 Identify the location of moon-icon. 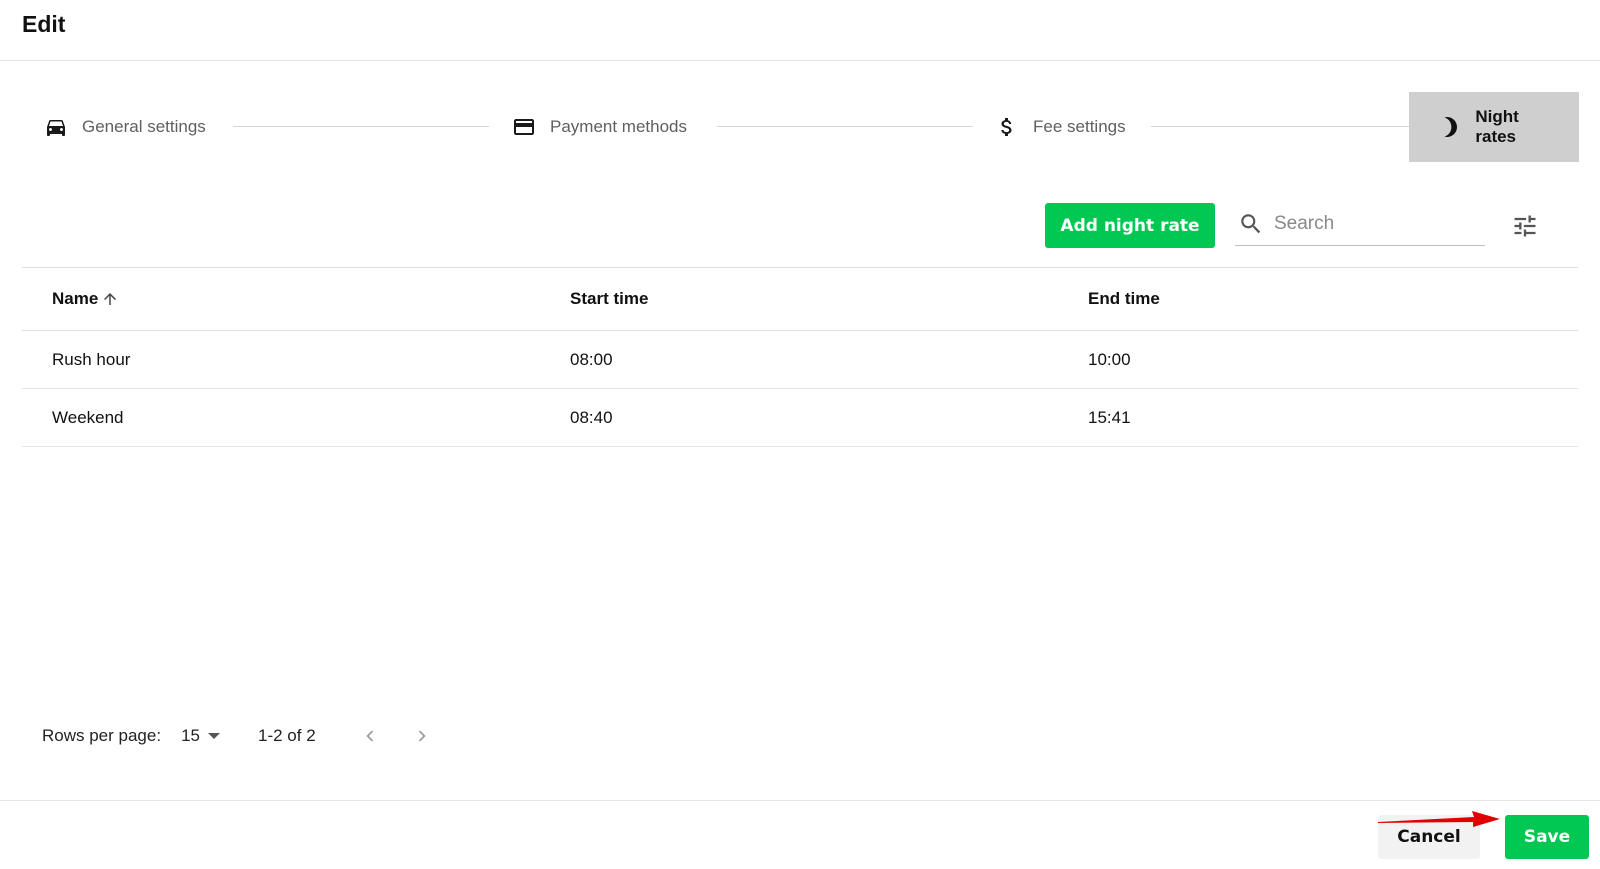
(1450, 127).